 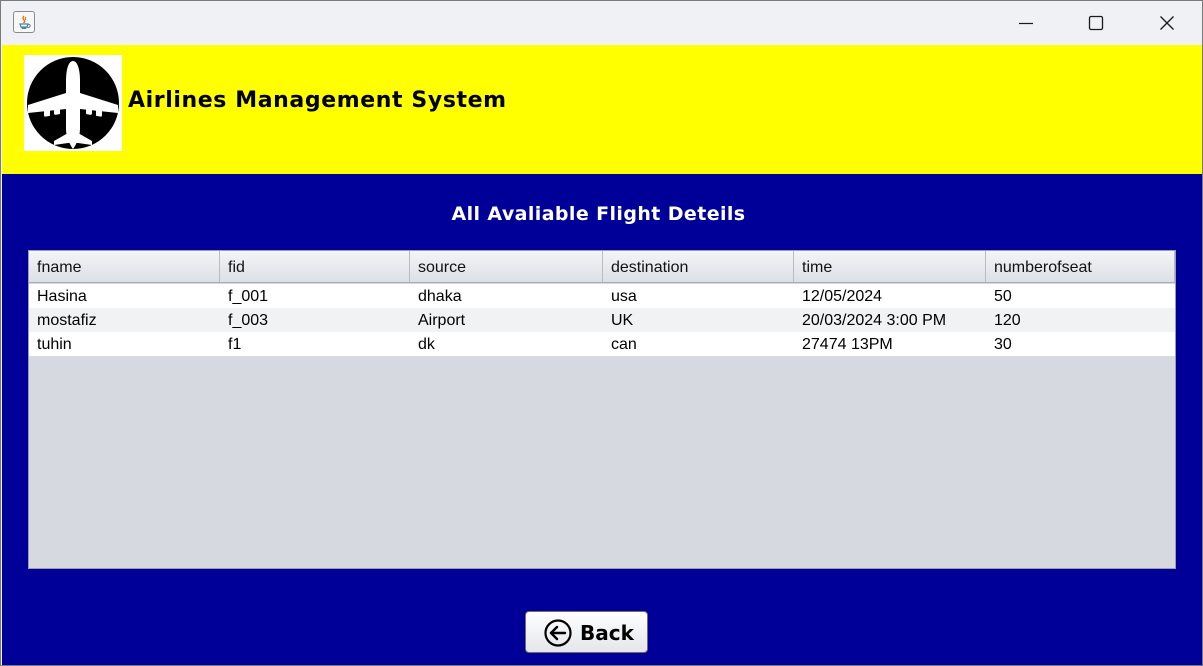 I want to click on column-header-destination: destination, so click(x=698, y=266).